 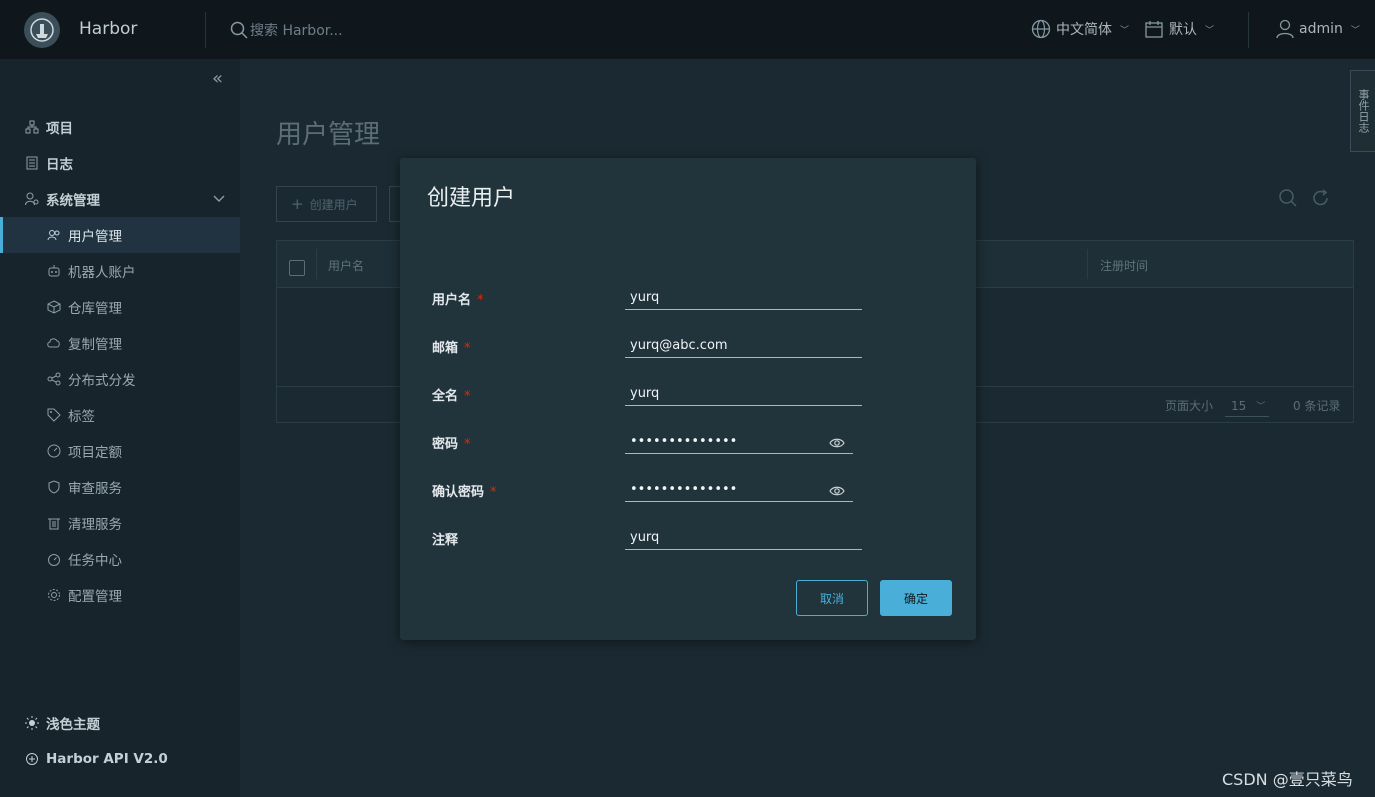 I want to click on dialog-title: 创建用户, so click(x=471, y=198).